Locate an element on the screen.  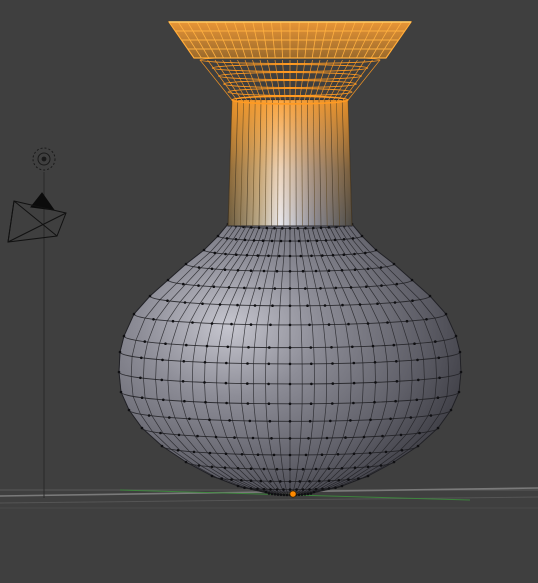
origin-marker is located at coordinates (293, 494).